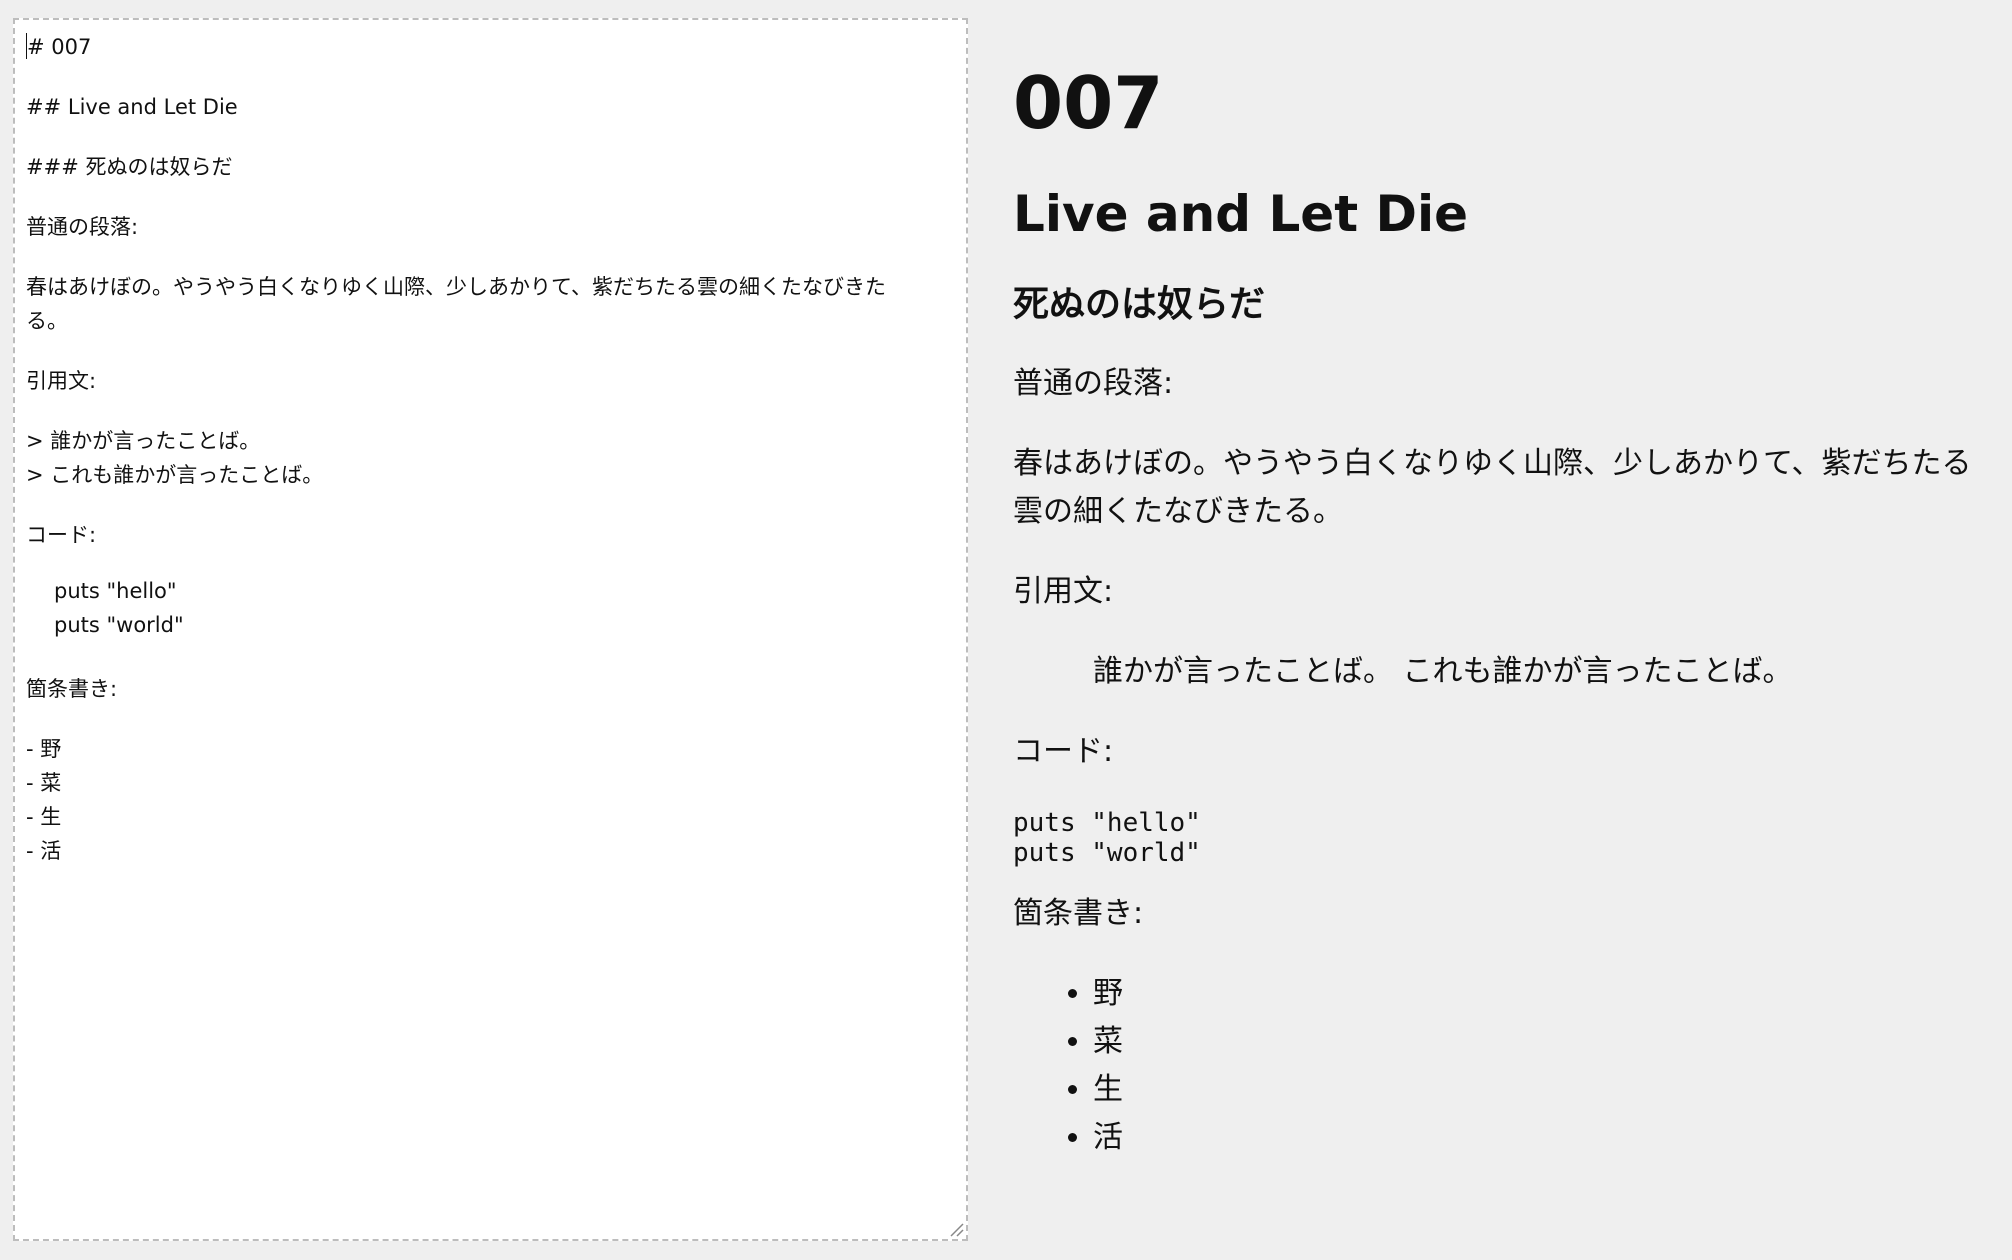 Image resolution: width=2012 pixels, height=1260 pixels. Describe the element at coordinates (44, 817) in the screenshot. I see `editor-line-list-item: - 生` at that location.